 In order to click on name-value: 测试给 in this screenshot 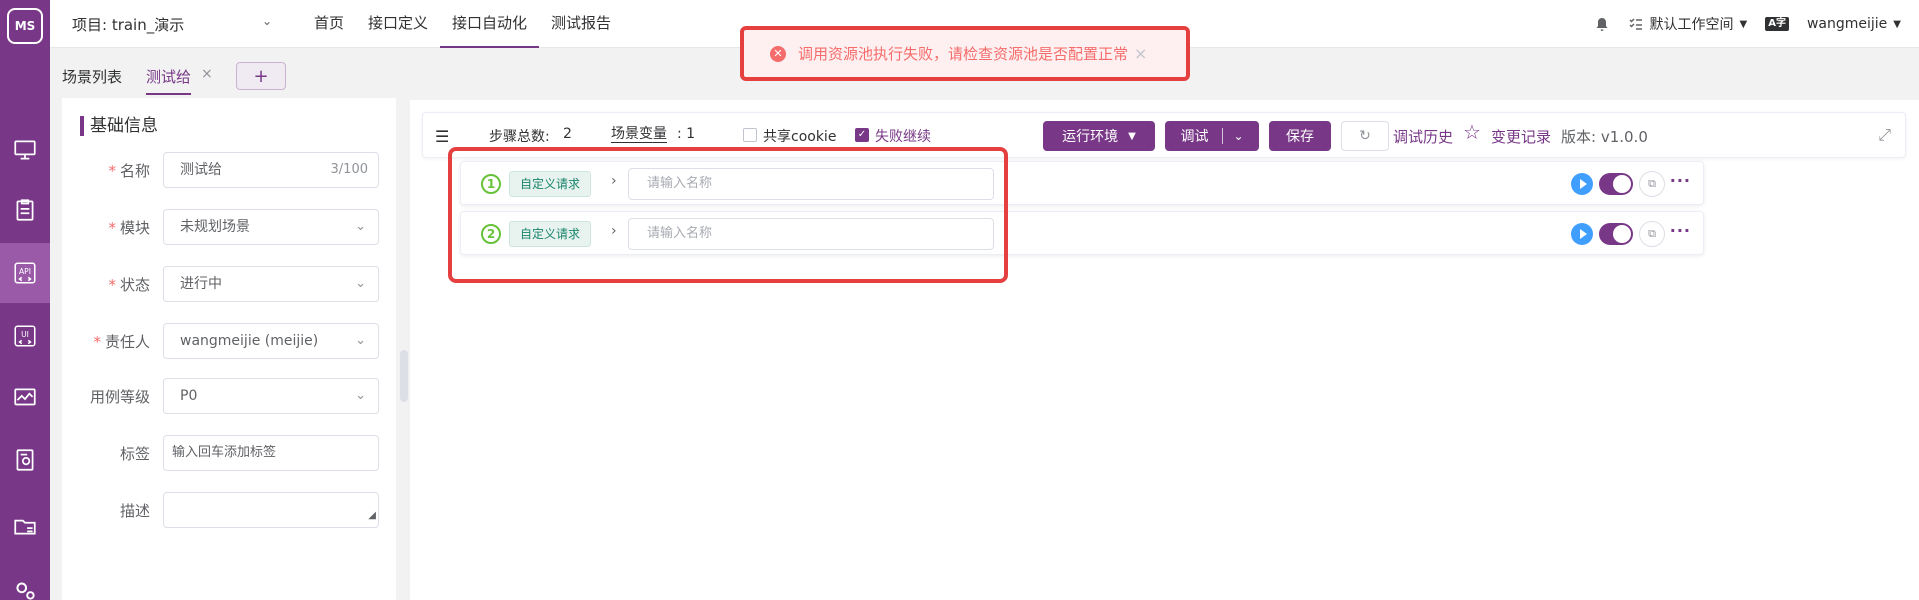, I will do `click(201, 170)`.